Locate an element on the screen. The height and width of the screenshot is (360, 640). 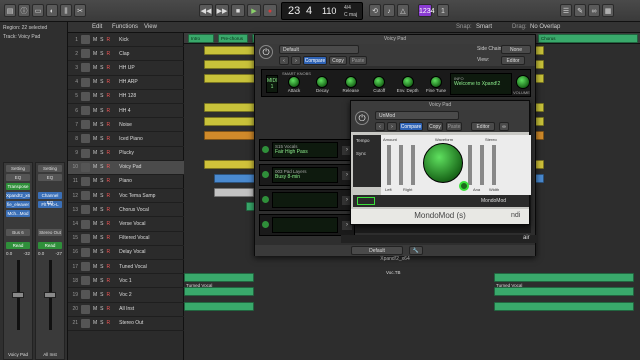
preset-menu: Default is located at coordinates (319, 49).